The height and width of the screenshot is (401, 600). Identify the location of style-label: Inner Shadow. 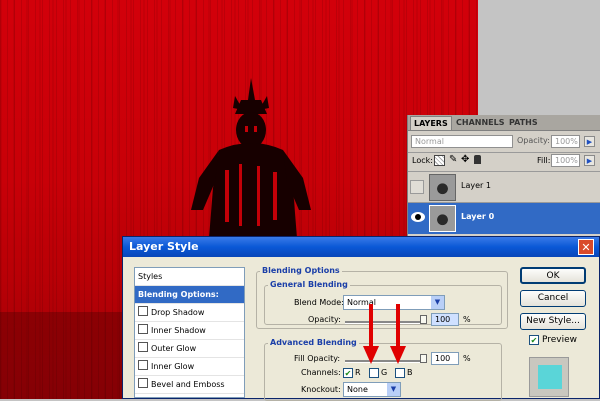
(178, 330).